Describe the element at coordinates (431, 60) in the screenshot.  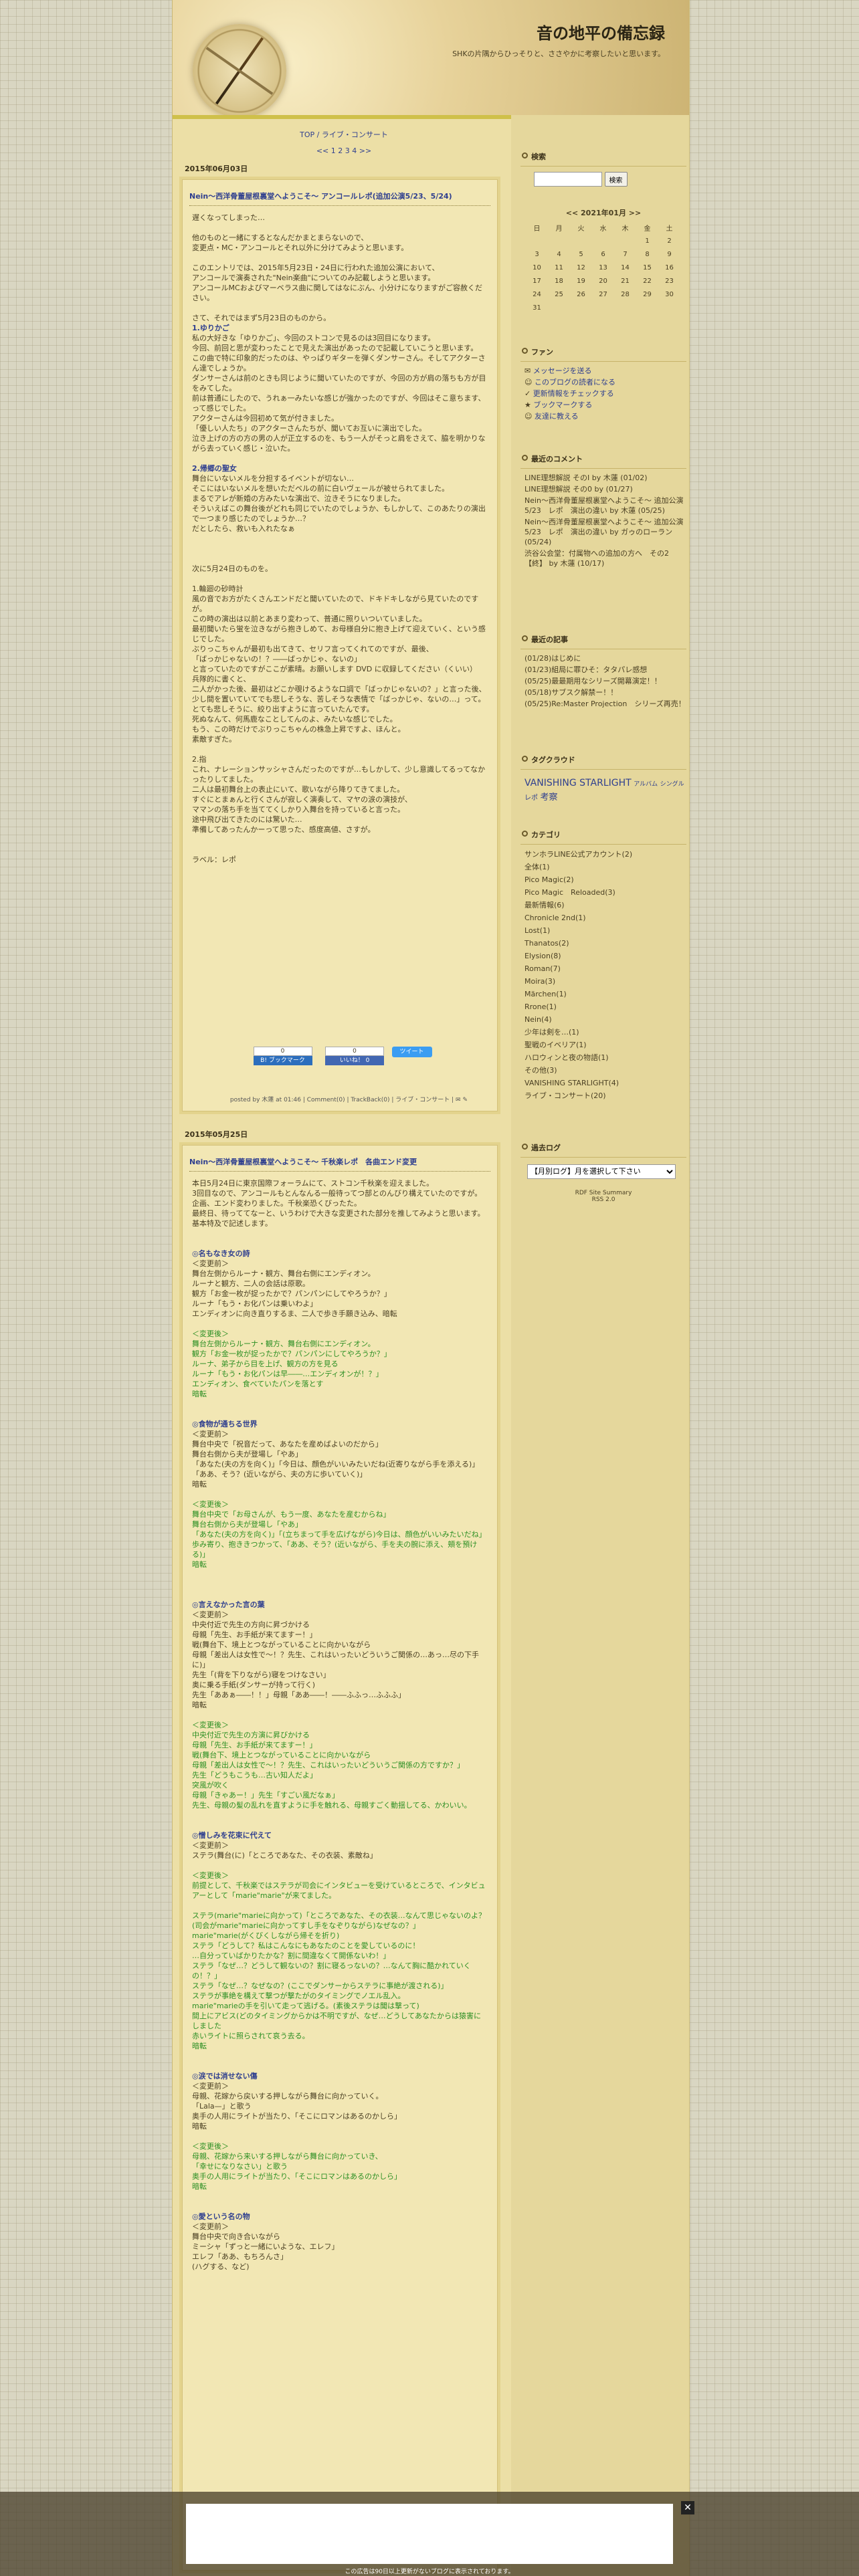
I see `site-header: 音の地平の備忘録 SHKの片隅からひっそりと、ささやかに考察したいと思います。` at that location.